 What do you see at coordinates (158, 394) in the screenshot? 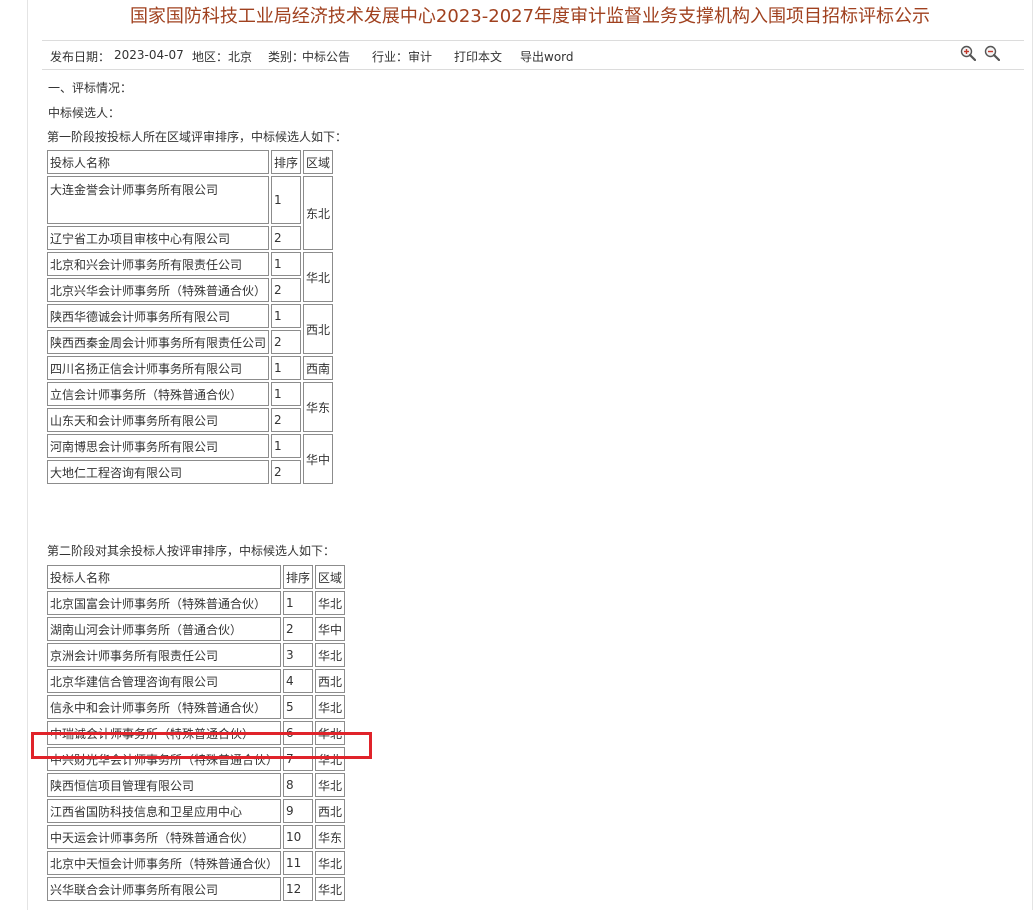
I see `bidder-name: 立信会计师事务所（特殊普通合伙）` at bounding box center [158, 394].